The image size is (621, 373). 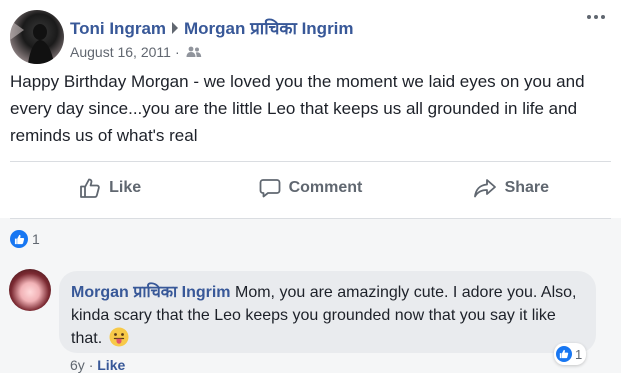 What do you see at coordinates (484, 188) in the screenshot?
I see `share-arrow-icon` at bounding box center [484, 188].